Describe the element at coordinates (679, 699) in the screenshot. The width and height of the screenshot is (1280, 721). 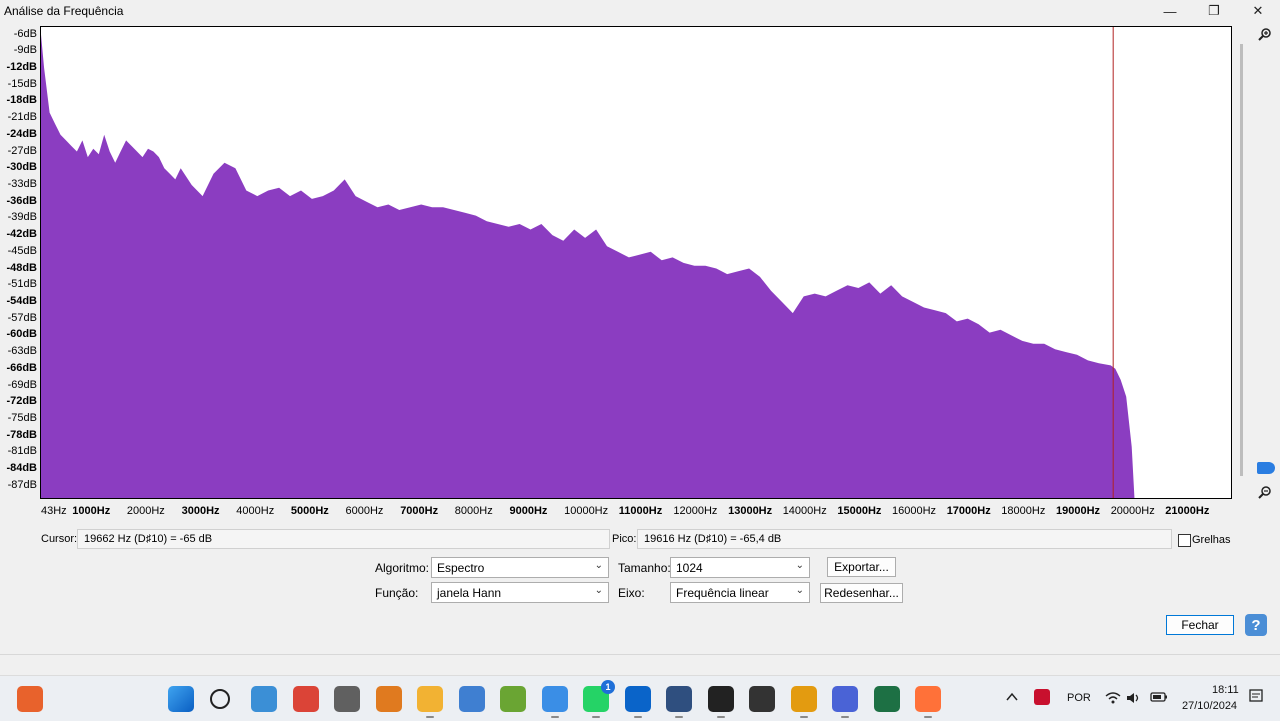
I see `app-icon` at that location.